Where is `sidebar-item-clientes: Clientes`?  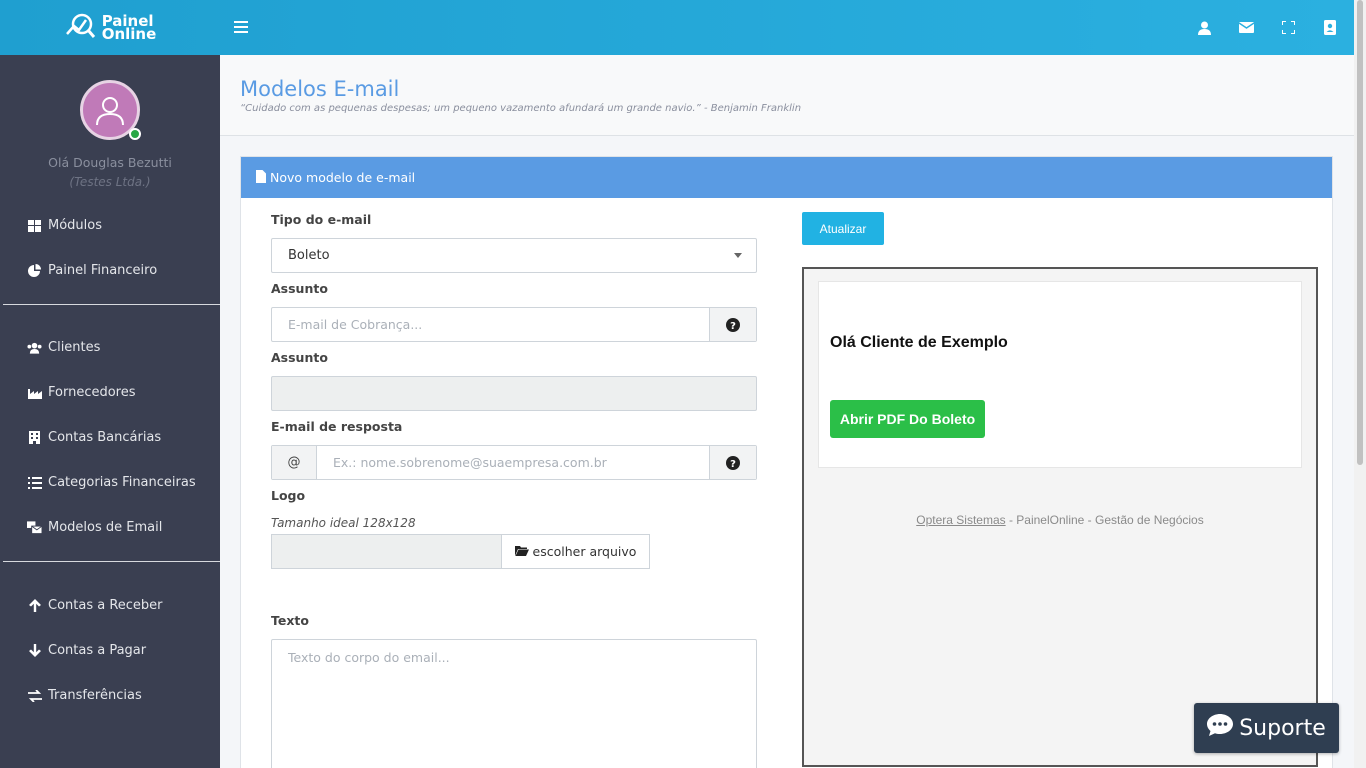 sidebar-item-clientes: Clientes is located at coordinates (110, 347).